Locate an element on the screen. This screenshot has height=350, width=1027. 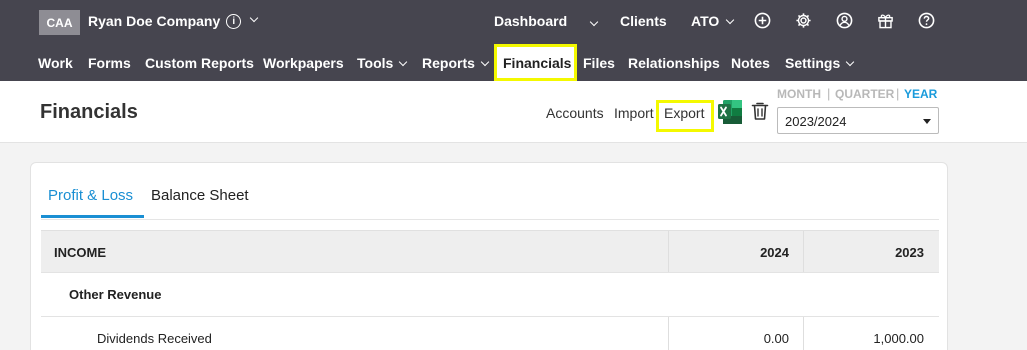
tab-balance-sheet: Balance Sheet is located at coordinates (200, 195).